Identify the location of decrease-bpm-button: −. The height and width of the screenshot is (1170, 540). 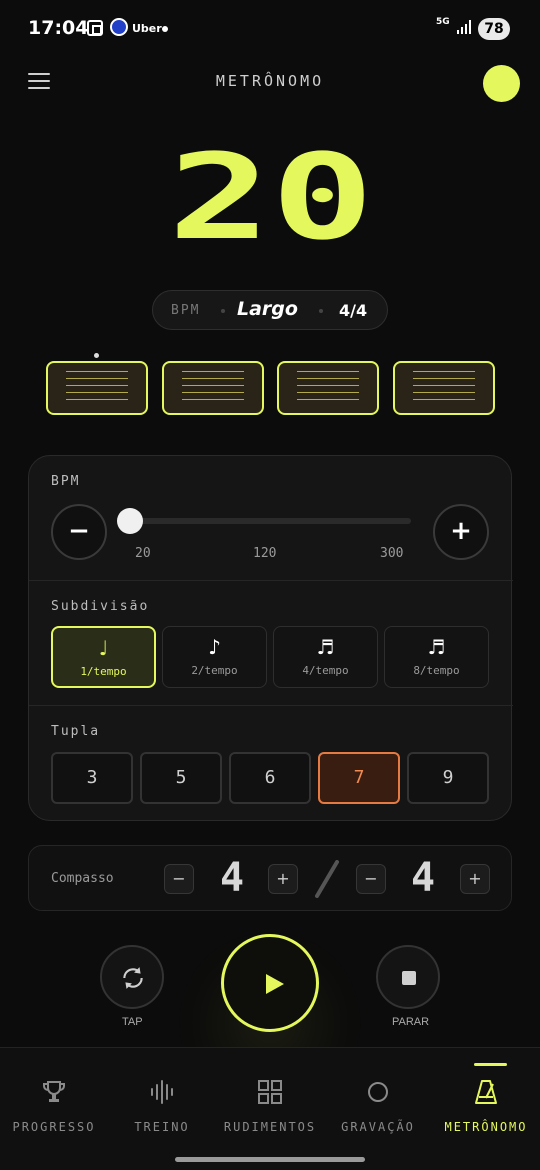
(79, 532).